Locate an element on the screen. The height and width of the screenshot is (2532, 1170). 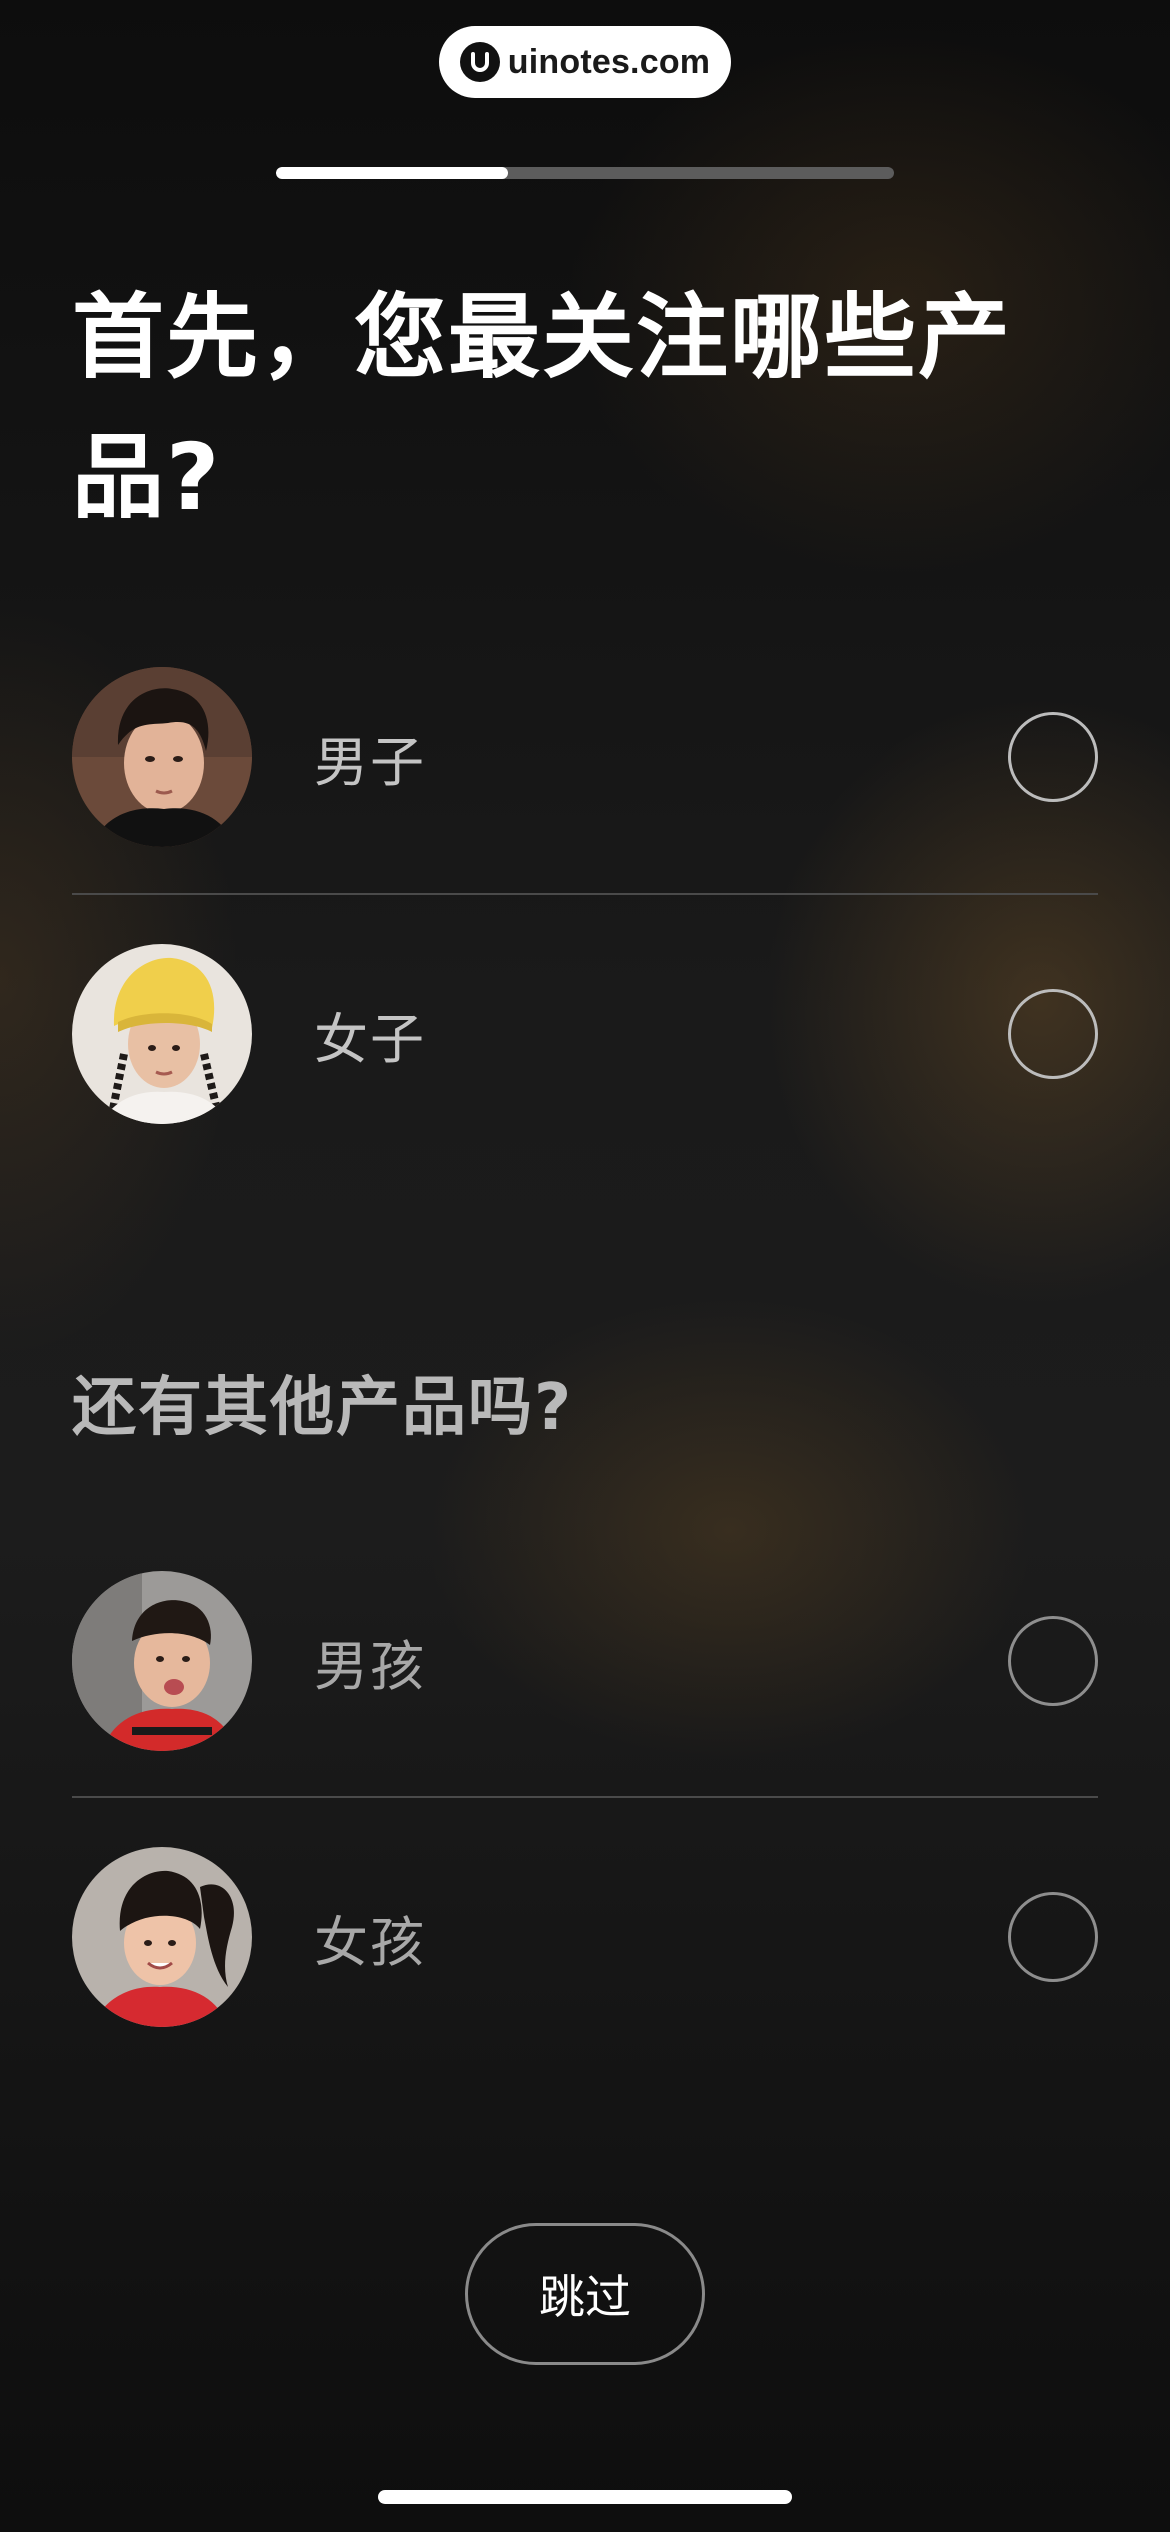
option-label: 男子 is located at coordinates (370, 762).